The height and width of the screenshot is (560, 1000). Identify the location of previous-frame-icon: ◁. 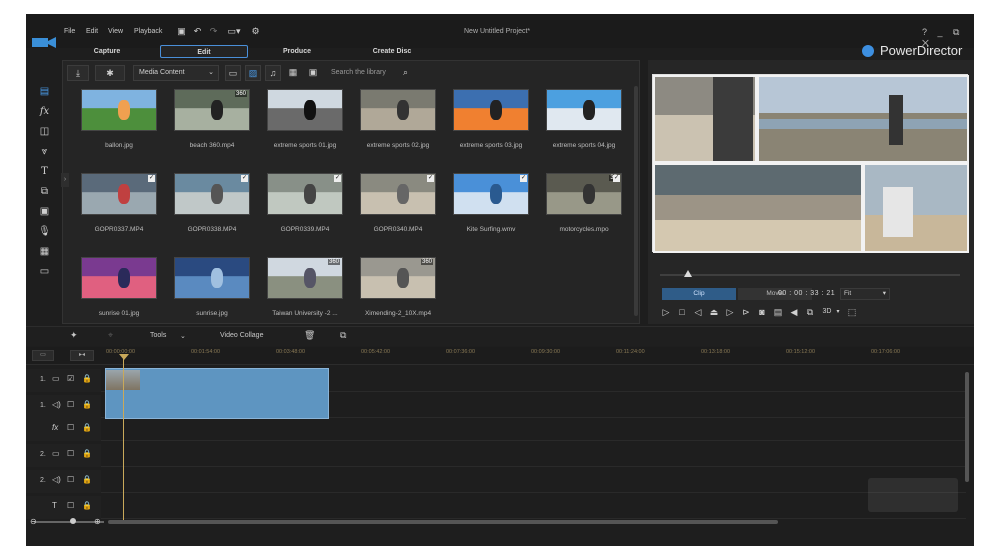
(698, 312).